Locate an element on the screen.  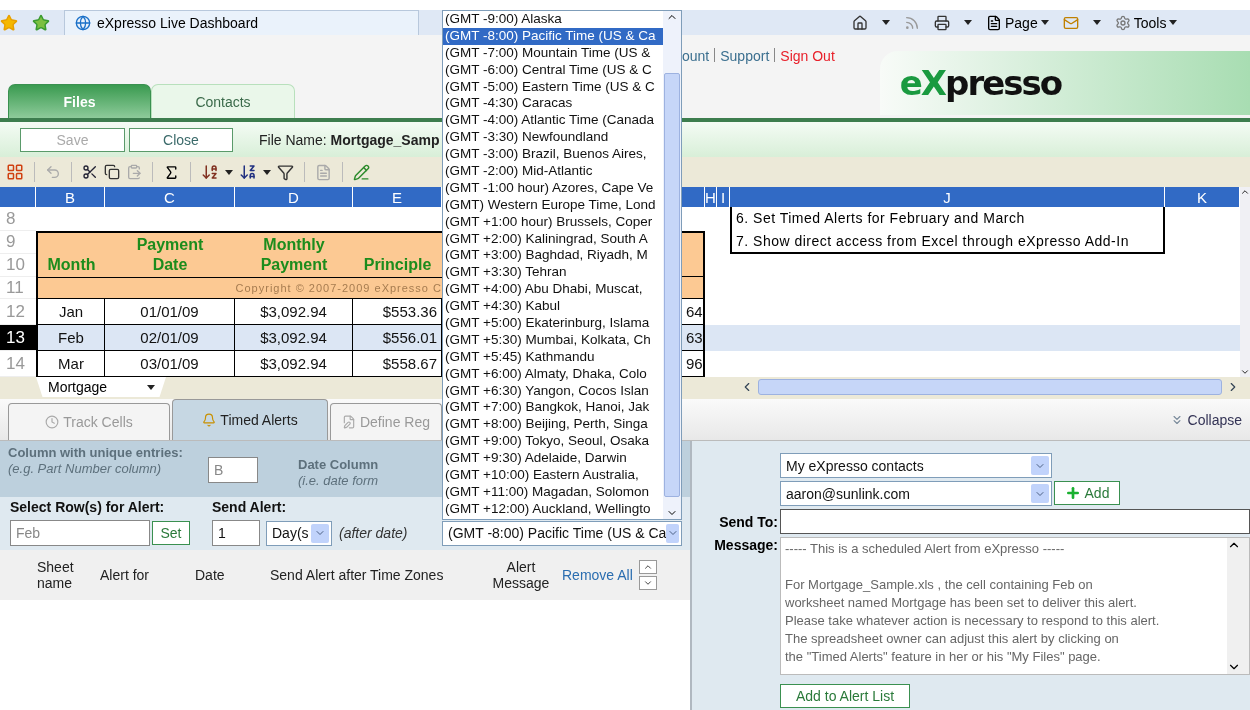
table-cell: $556.01 is located at coordinates (397, 338).